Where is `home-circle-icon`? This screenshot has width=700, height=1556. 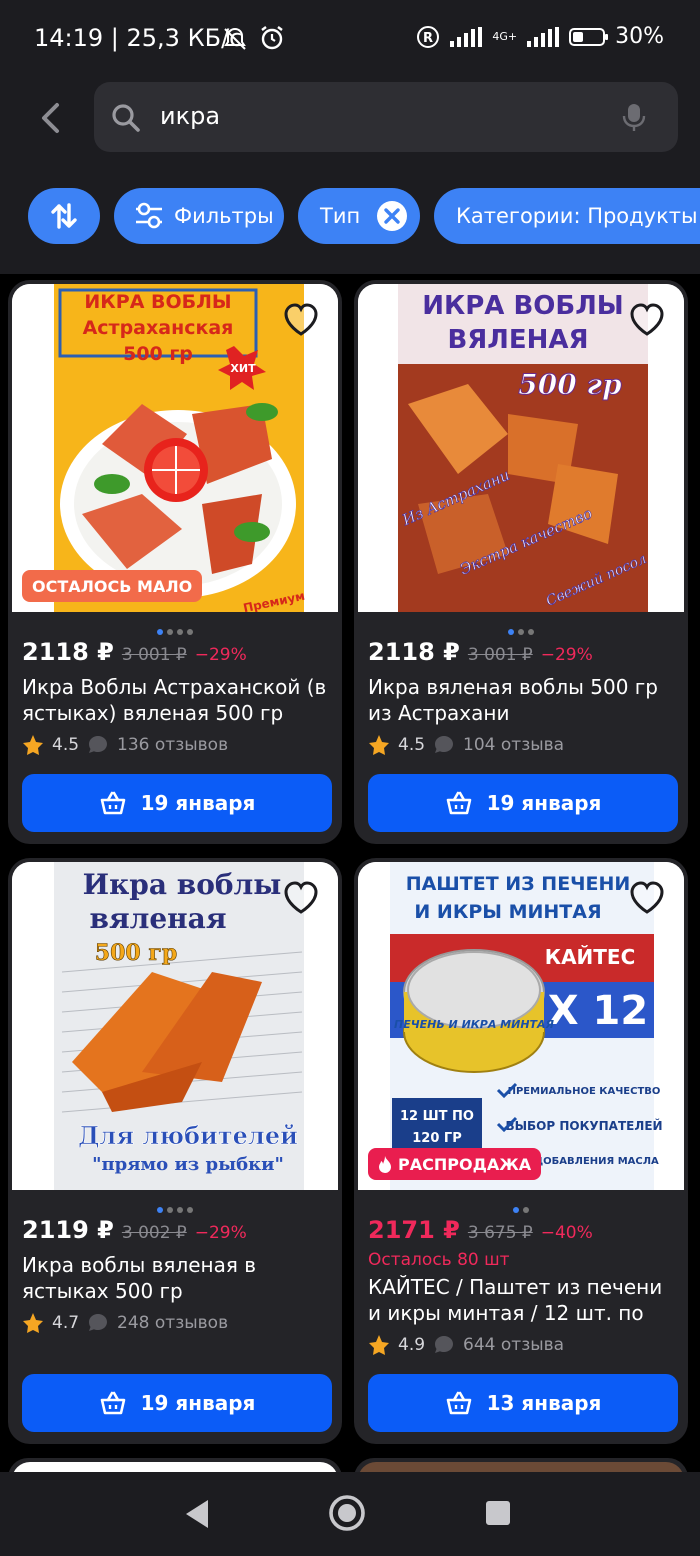
home-circle-icon is located at coordinates (347, 1513).